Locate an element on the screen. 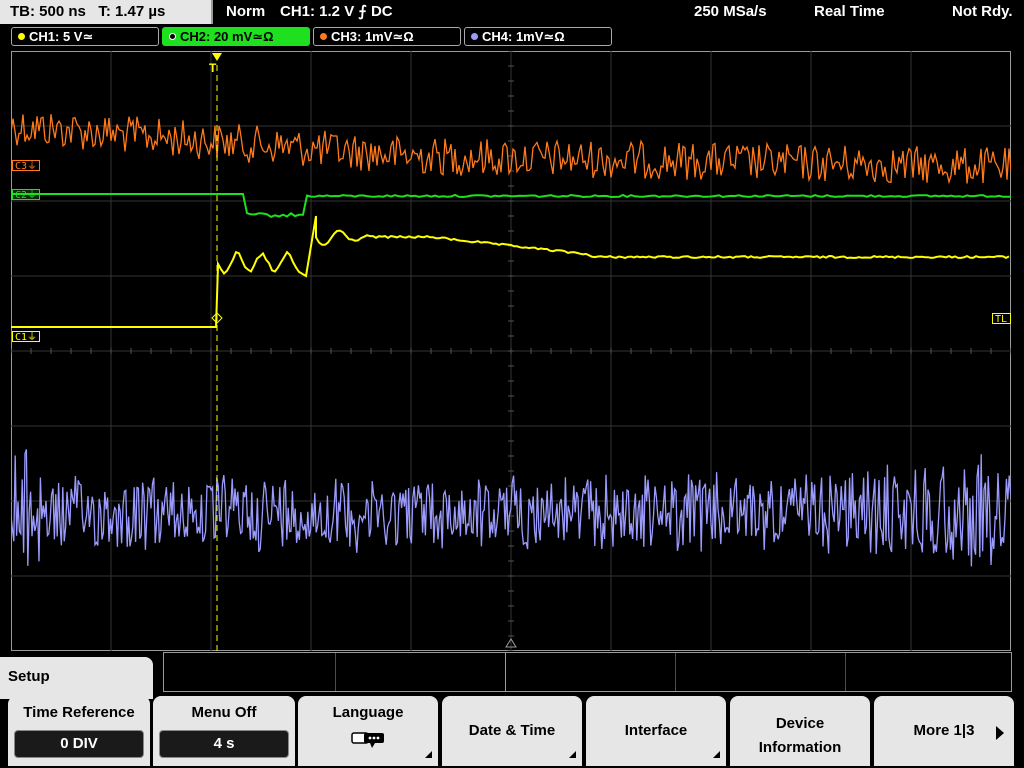 The image size is (1024, 768). device-information-softkey: Device Information is located at coordinates (800, 731).